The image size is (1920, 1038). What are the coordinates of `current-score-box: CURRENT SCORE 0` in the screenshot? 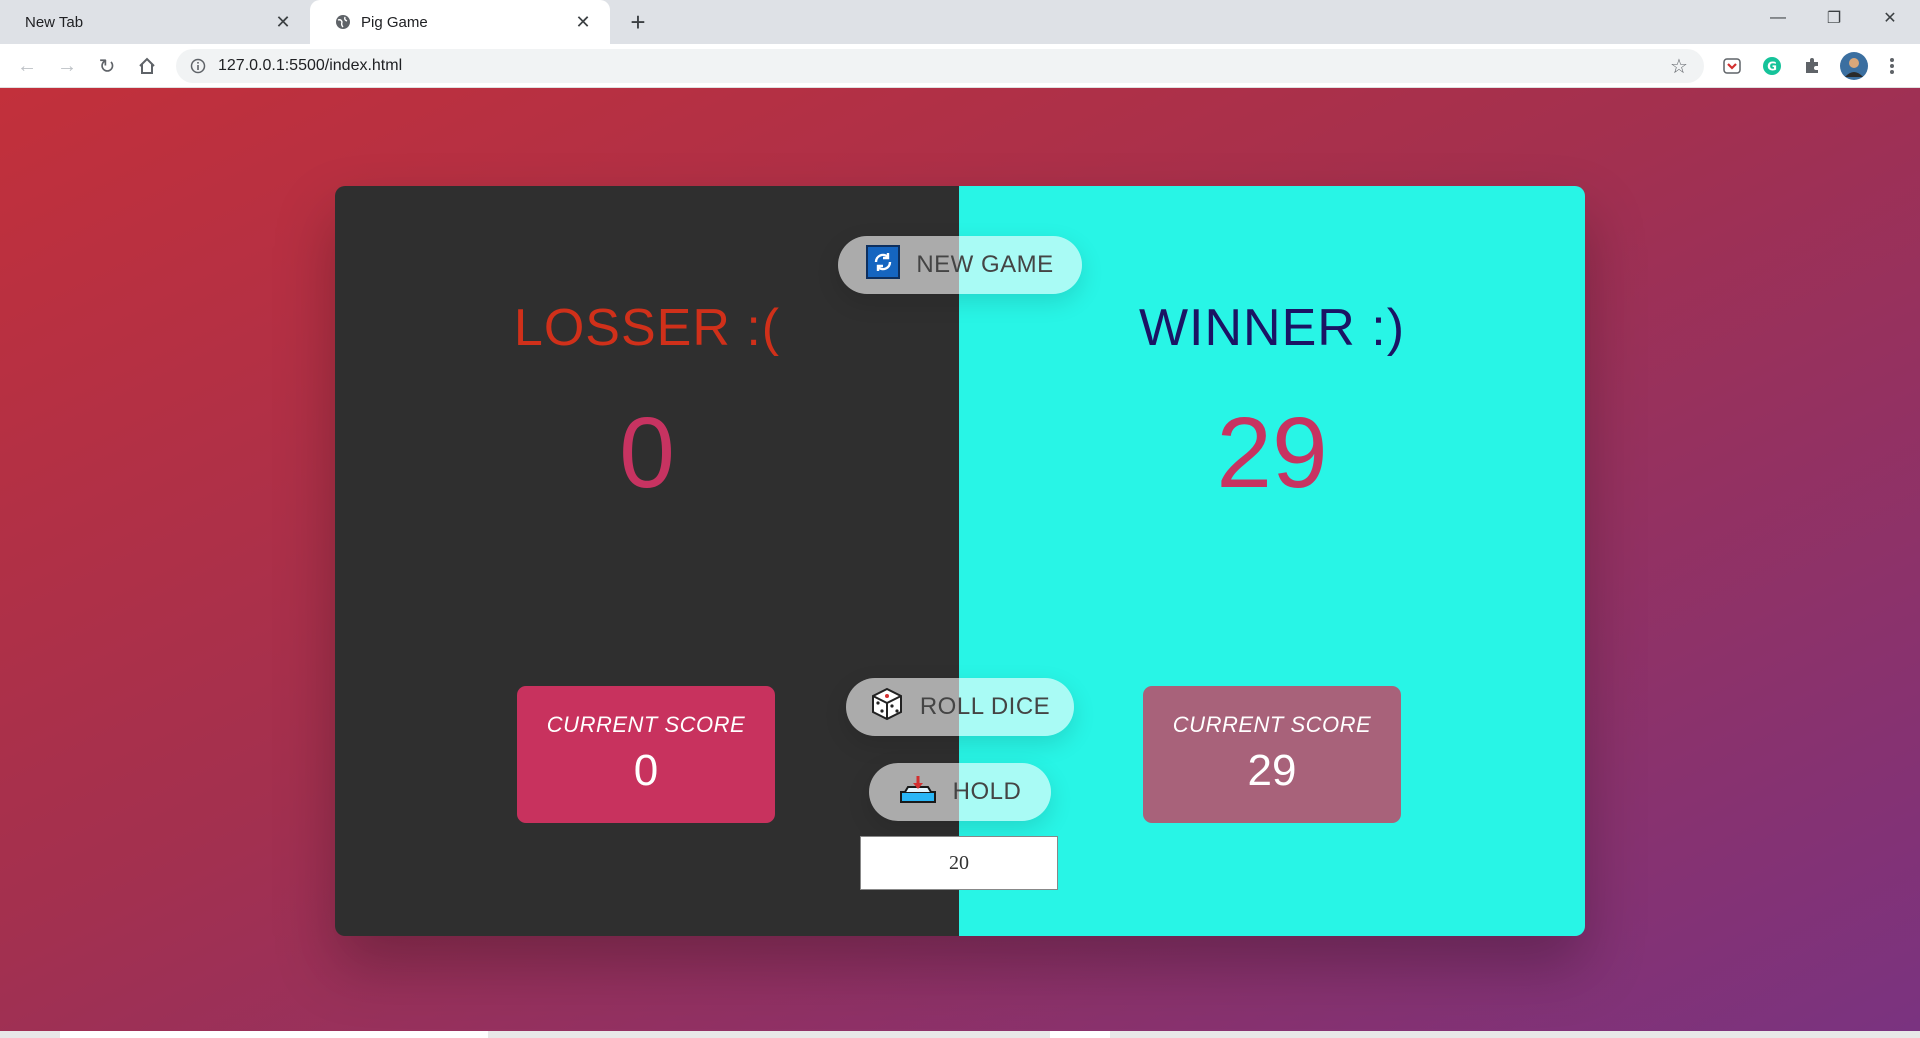 It's located at (646, 754).